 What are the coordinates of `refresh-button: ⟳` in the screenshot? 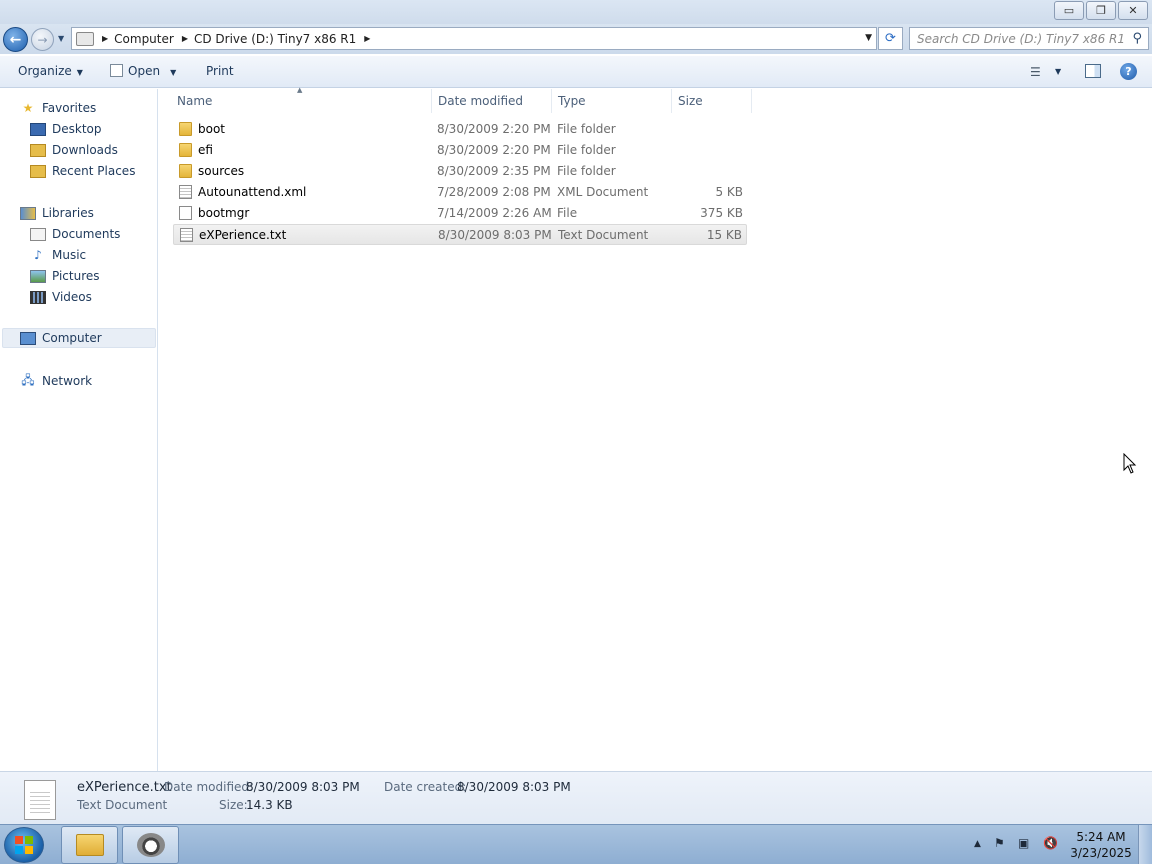 It's located at (890, 38).